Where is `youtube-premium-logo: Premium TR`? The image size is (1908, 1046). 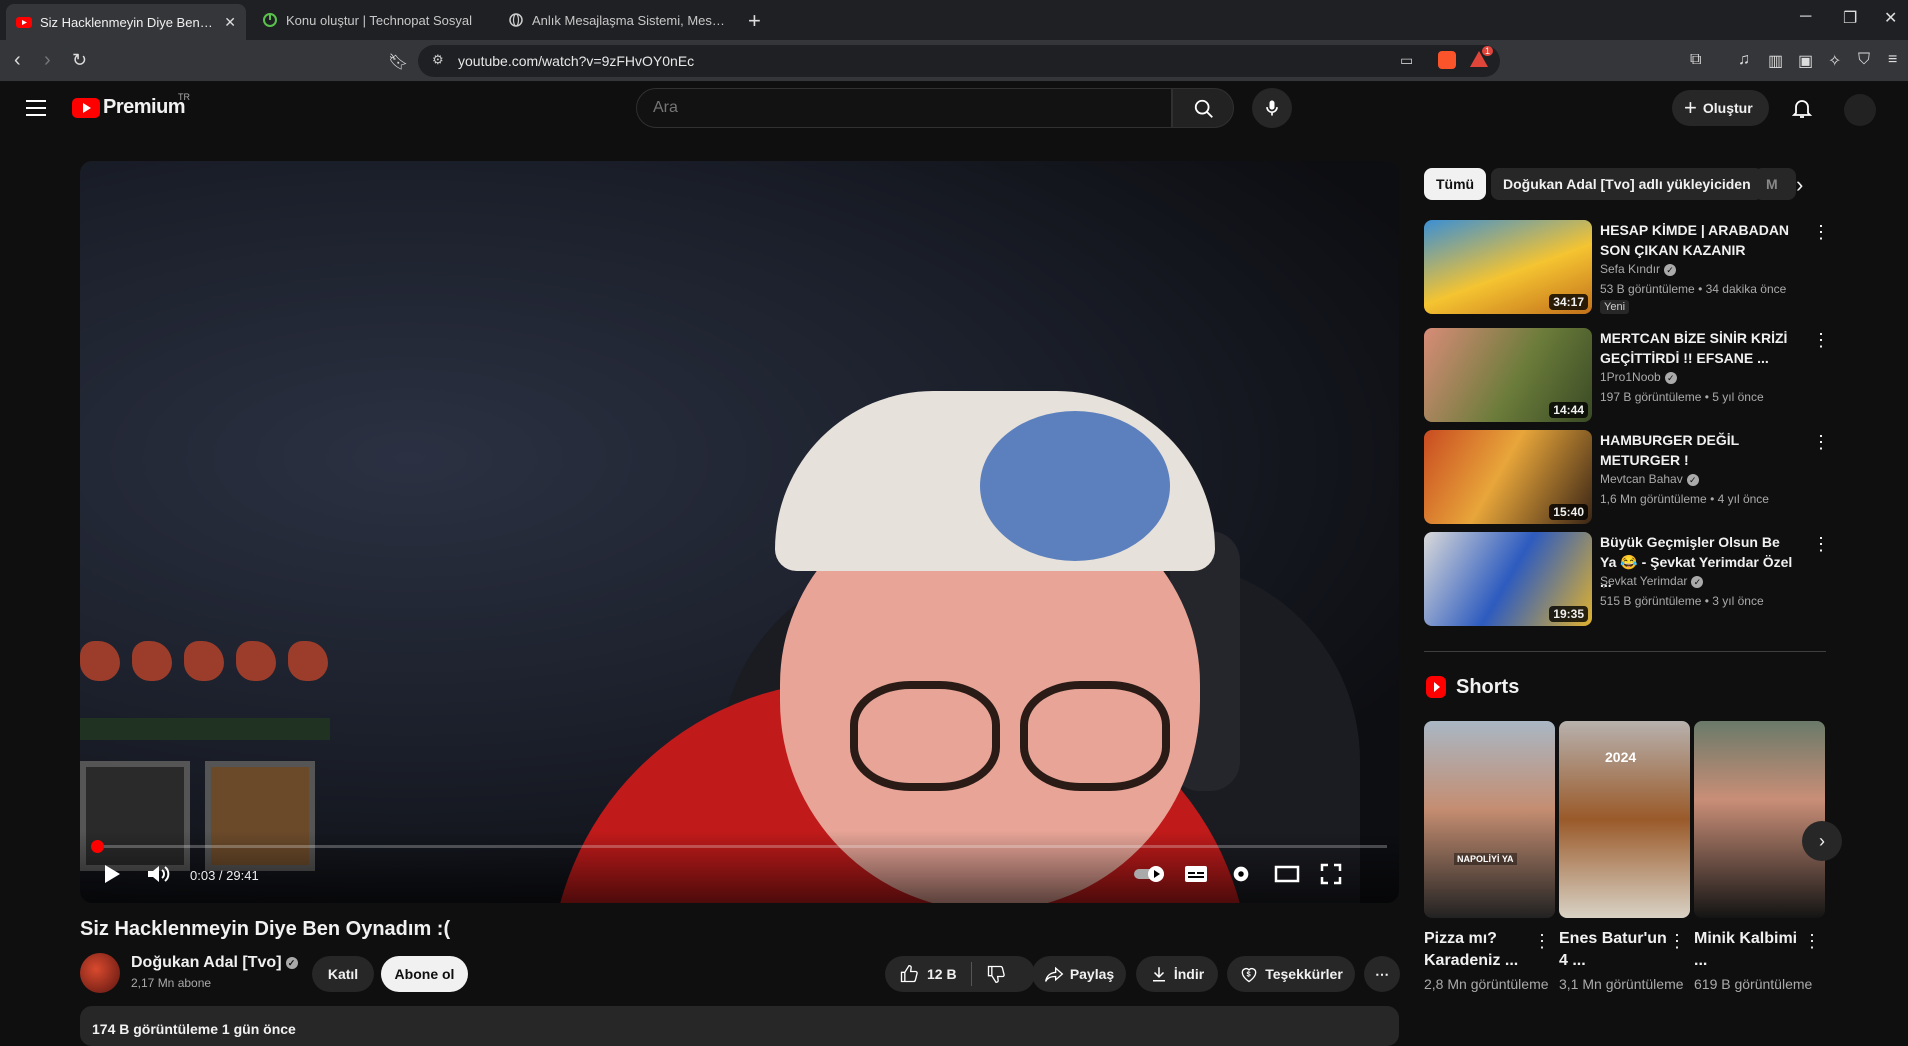
youtube-premium-logo: Premium TR is located at coordinates (131, 105).